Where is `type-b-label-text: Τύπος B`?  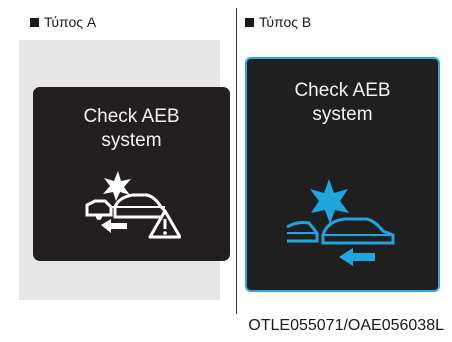
type-b-label-text: Τύπος B is located at coordinates (285, 22).